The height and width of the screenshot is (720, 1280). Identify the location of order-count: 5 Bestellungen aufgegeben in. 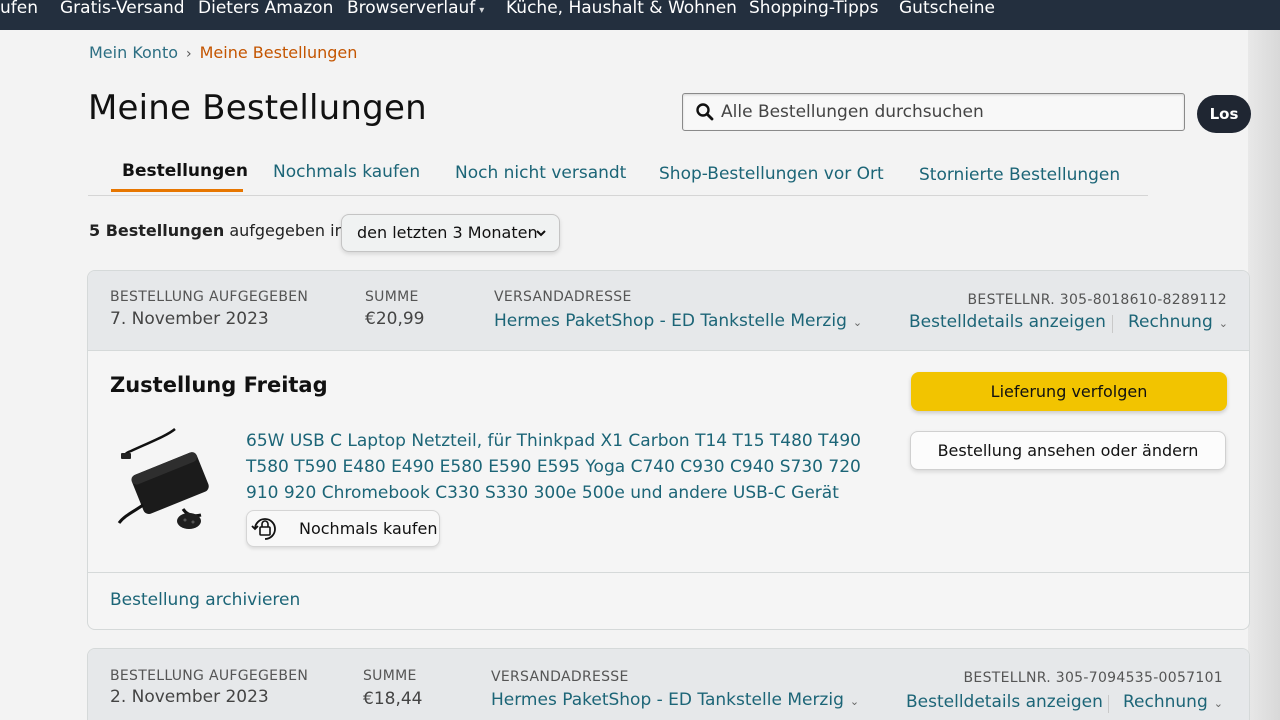
(217, 230).